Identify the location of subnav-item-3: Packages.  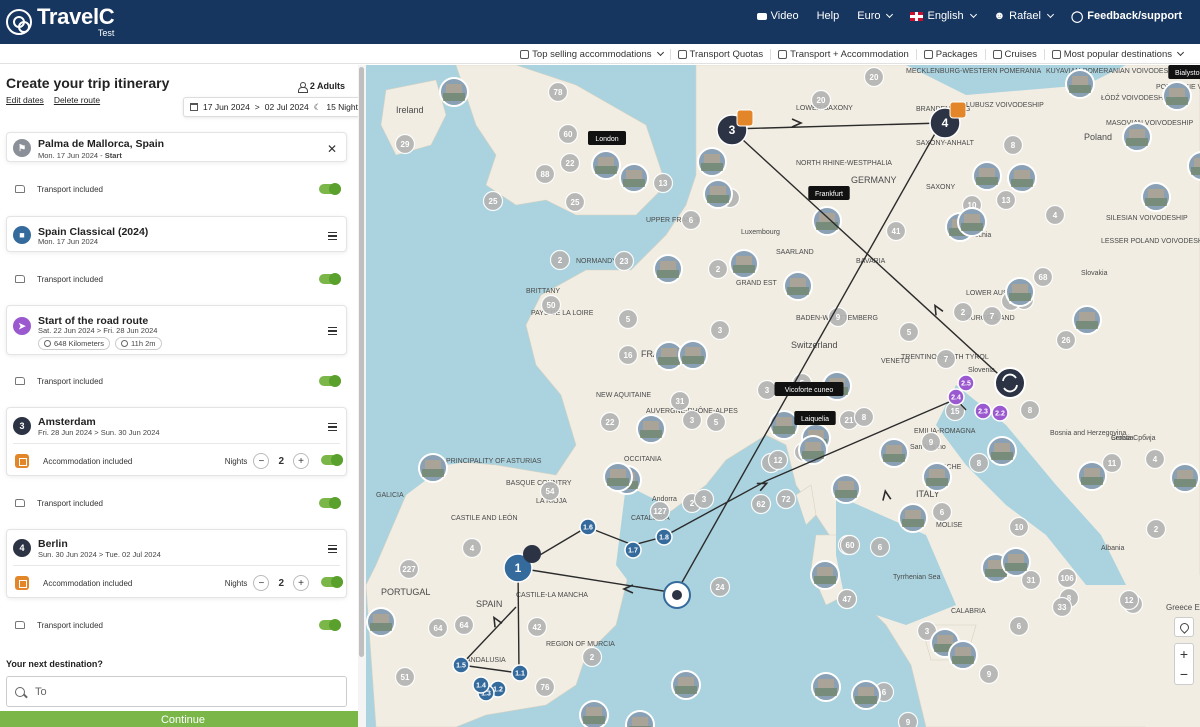
(951, 54).